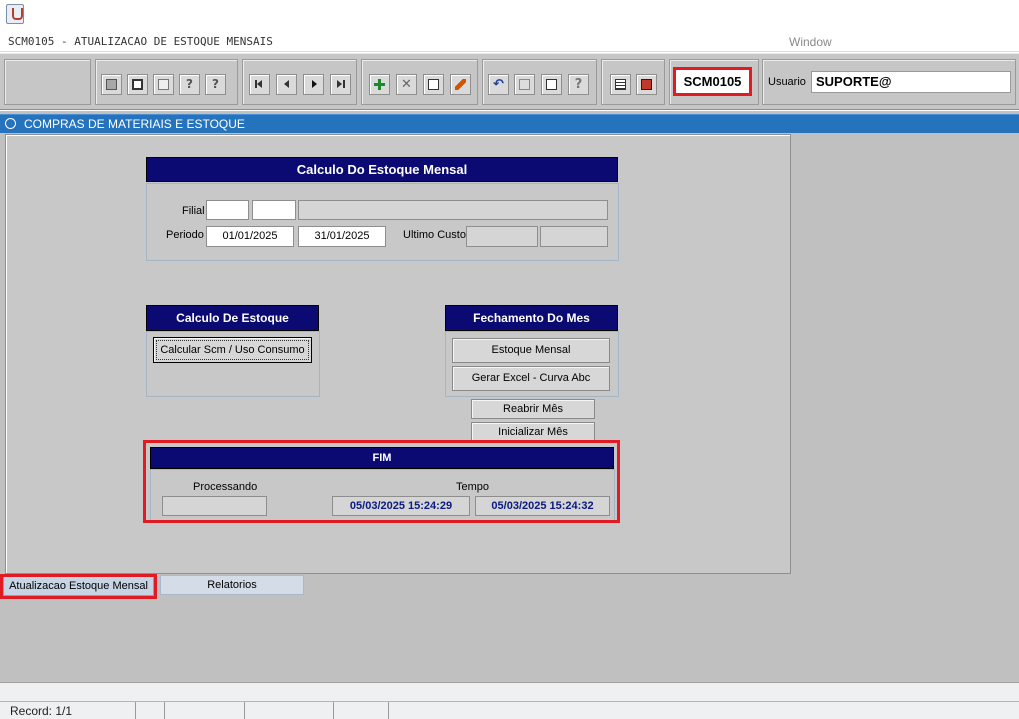  I want to click on clipboard-icon, so click(524, 84).